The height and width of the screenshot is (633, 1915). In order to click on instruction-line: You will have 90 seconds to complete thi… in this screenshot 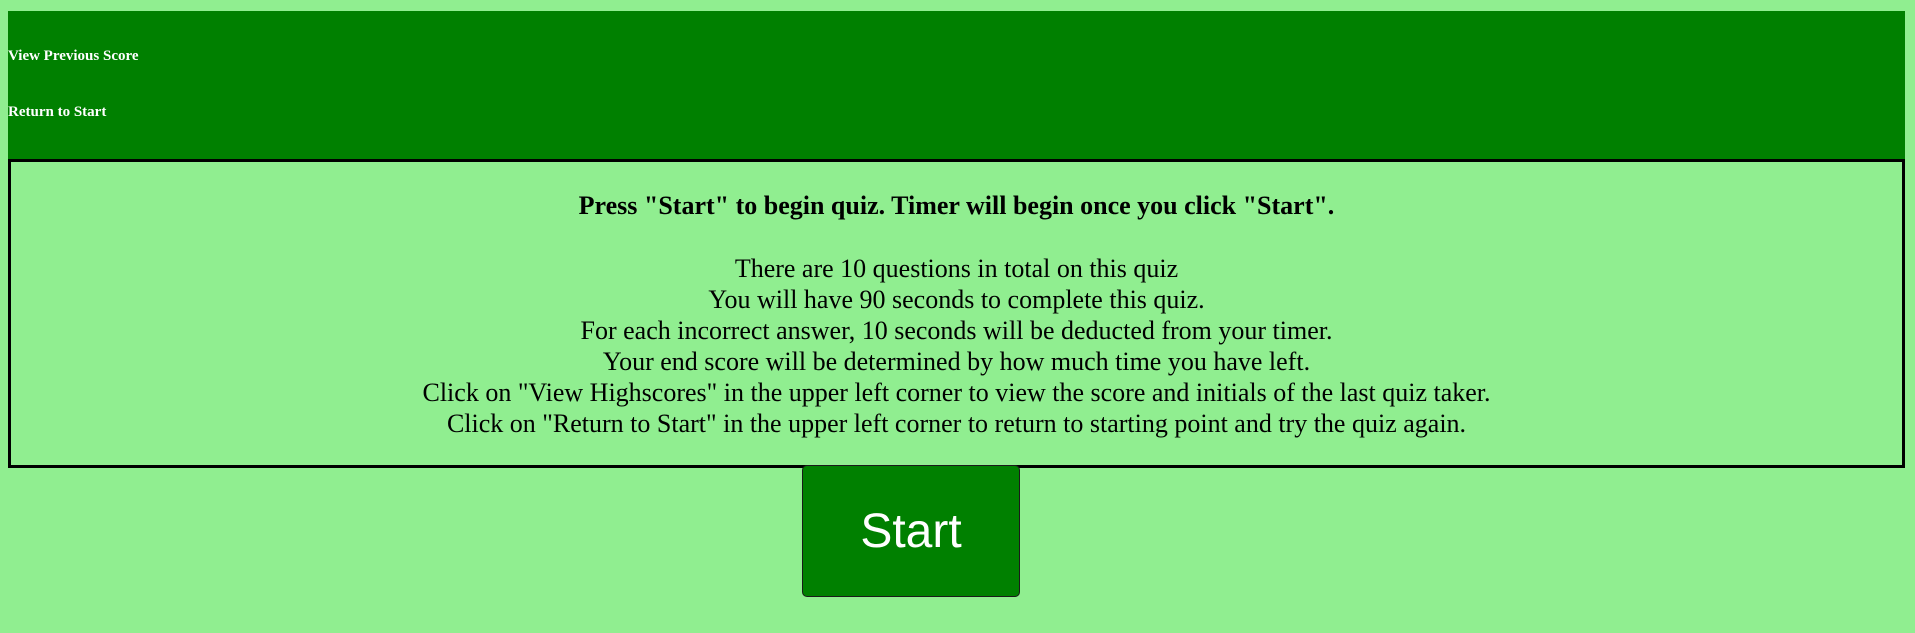, I will do `click(956, 299)`.